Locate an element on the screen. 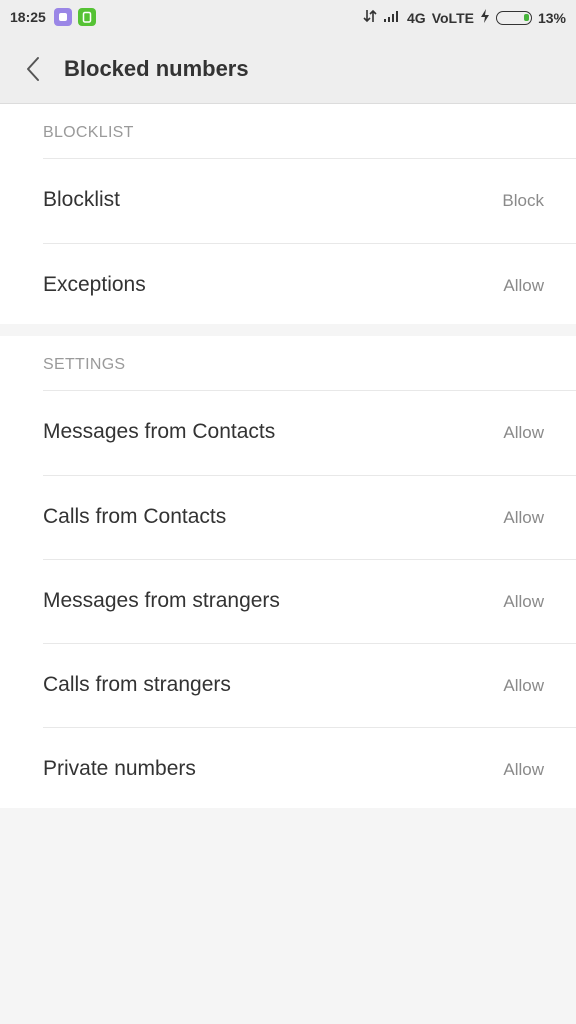  list-item-private-numbers: Private numbers Allow is located at coordinates (309, 769).